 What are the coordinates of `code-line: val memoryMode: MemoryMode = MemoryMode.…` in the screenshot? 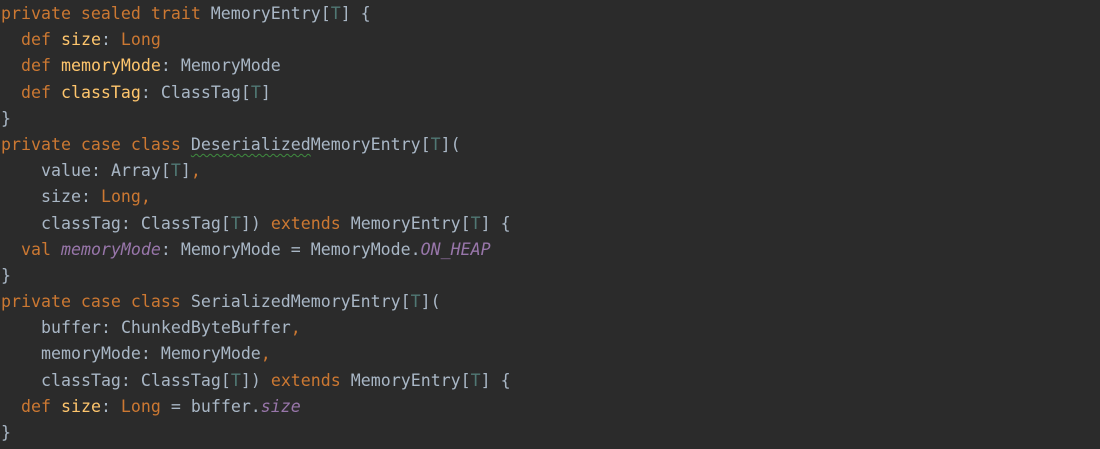 It's located at (550, 250).